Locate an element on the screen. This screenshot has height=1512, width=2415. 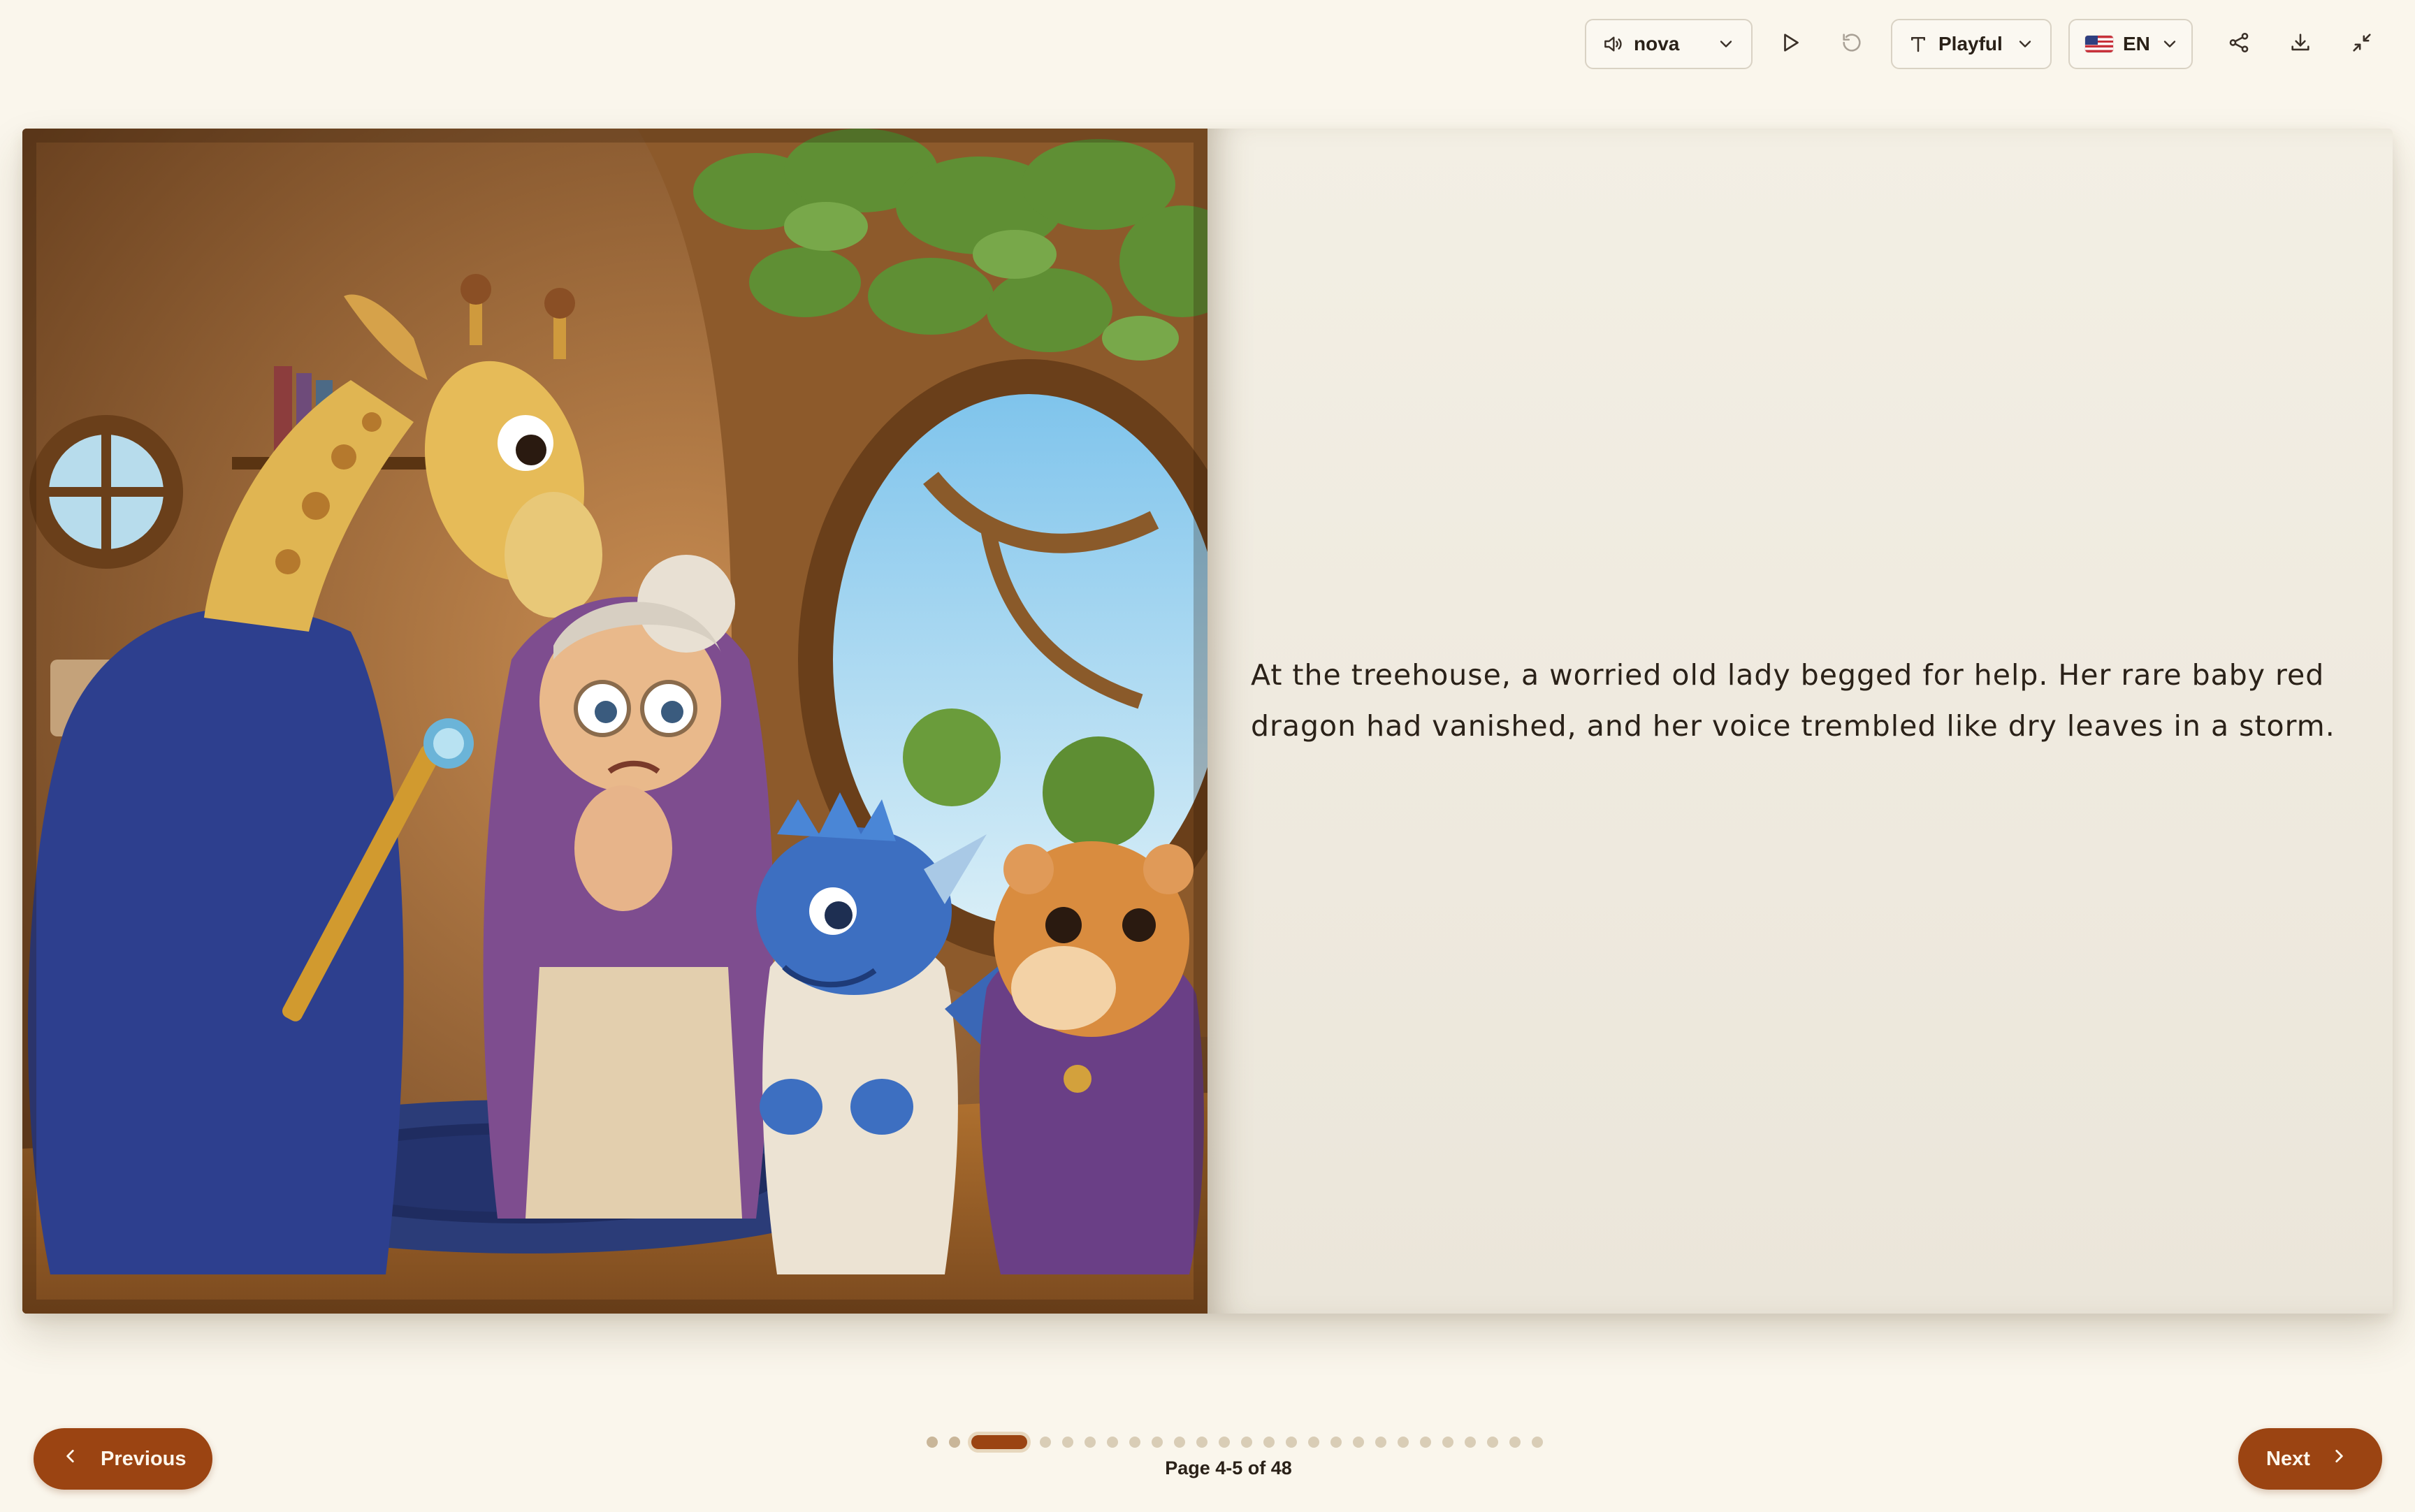
next-label: Next is located at coordinates (2288, 1458).